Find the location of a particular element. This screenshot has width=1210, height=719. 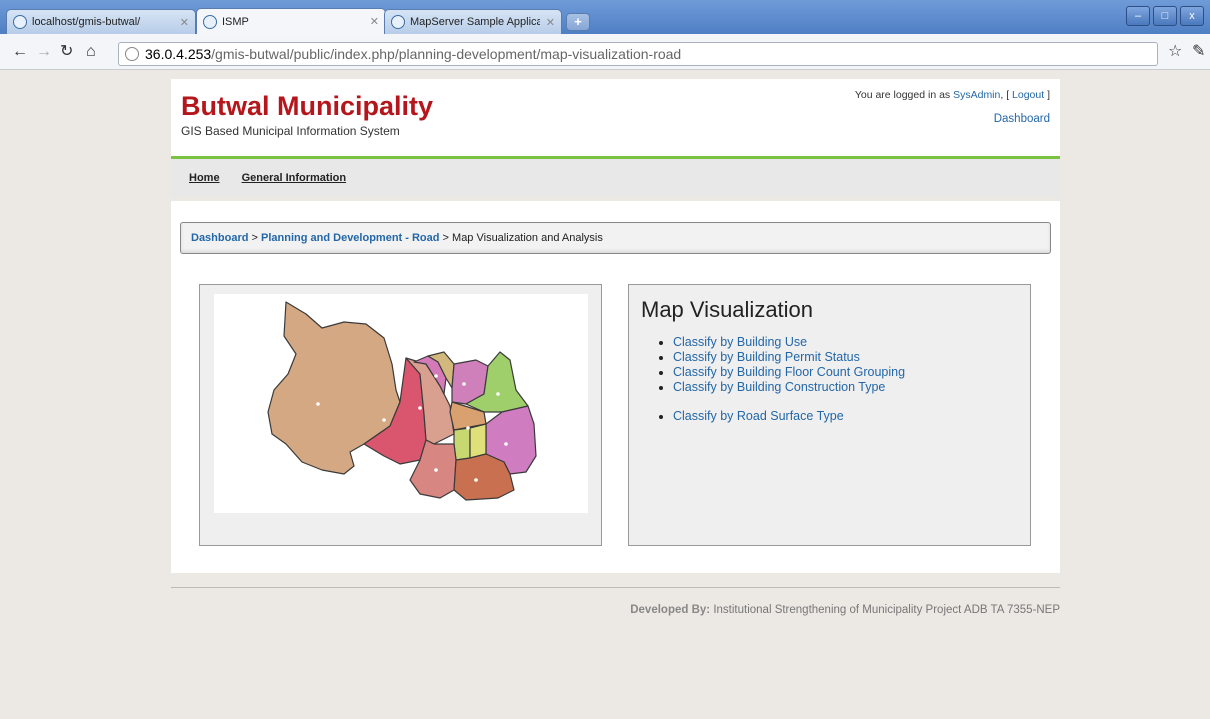

user-link: SysAdmin is located at coordinates (976, 95).